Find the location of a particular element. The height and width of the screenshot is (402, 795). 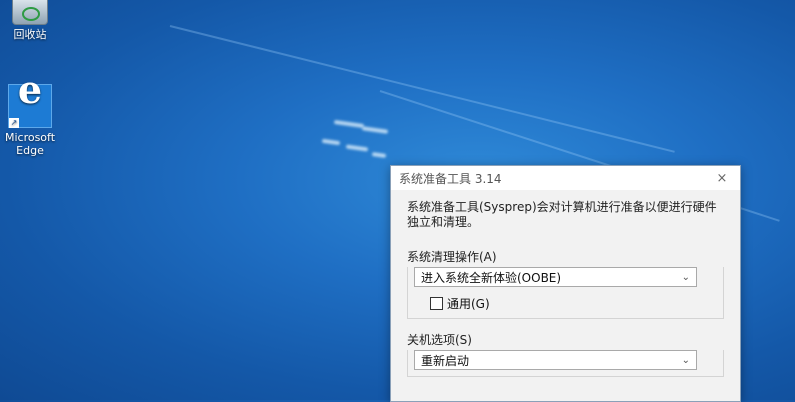

shortcut-arrow-icon: ↗ is located at coordinates (14, 123).